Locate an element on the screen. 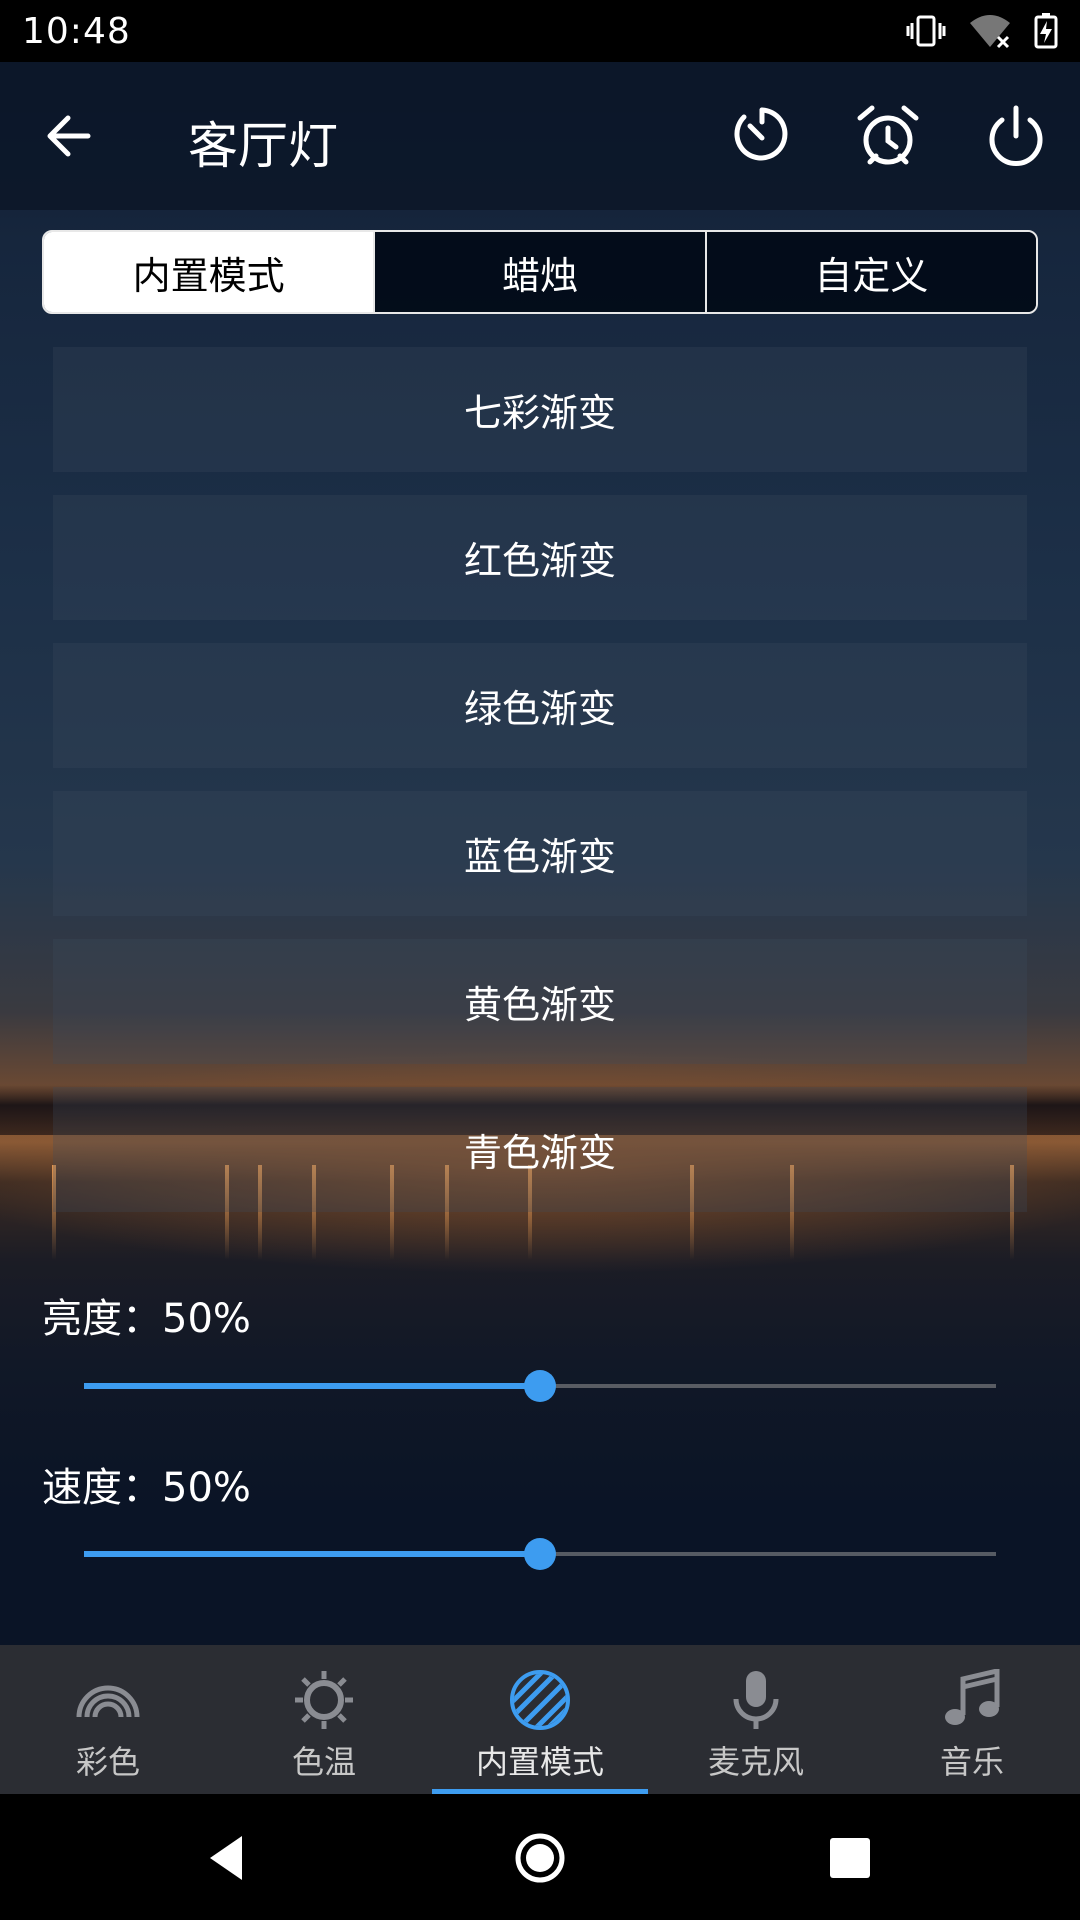 This screenshot has height=1920, width=1080. tab-candle: 蜡烛 is located at coordinates (539, 272).